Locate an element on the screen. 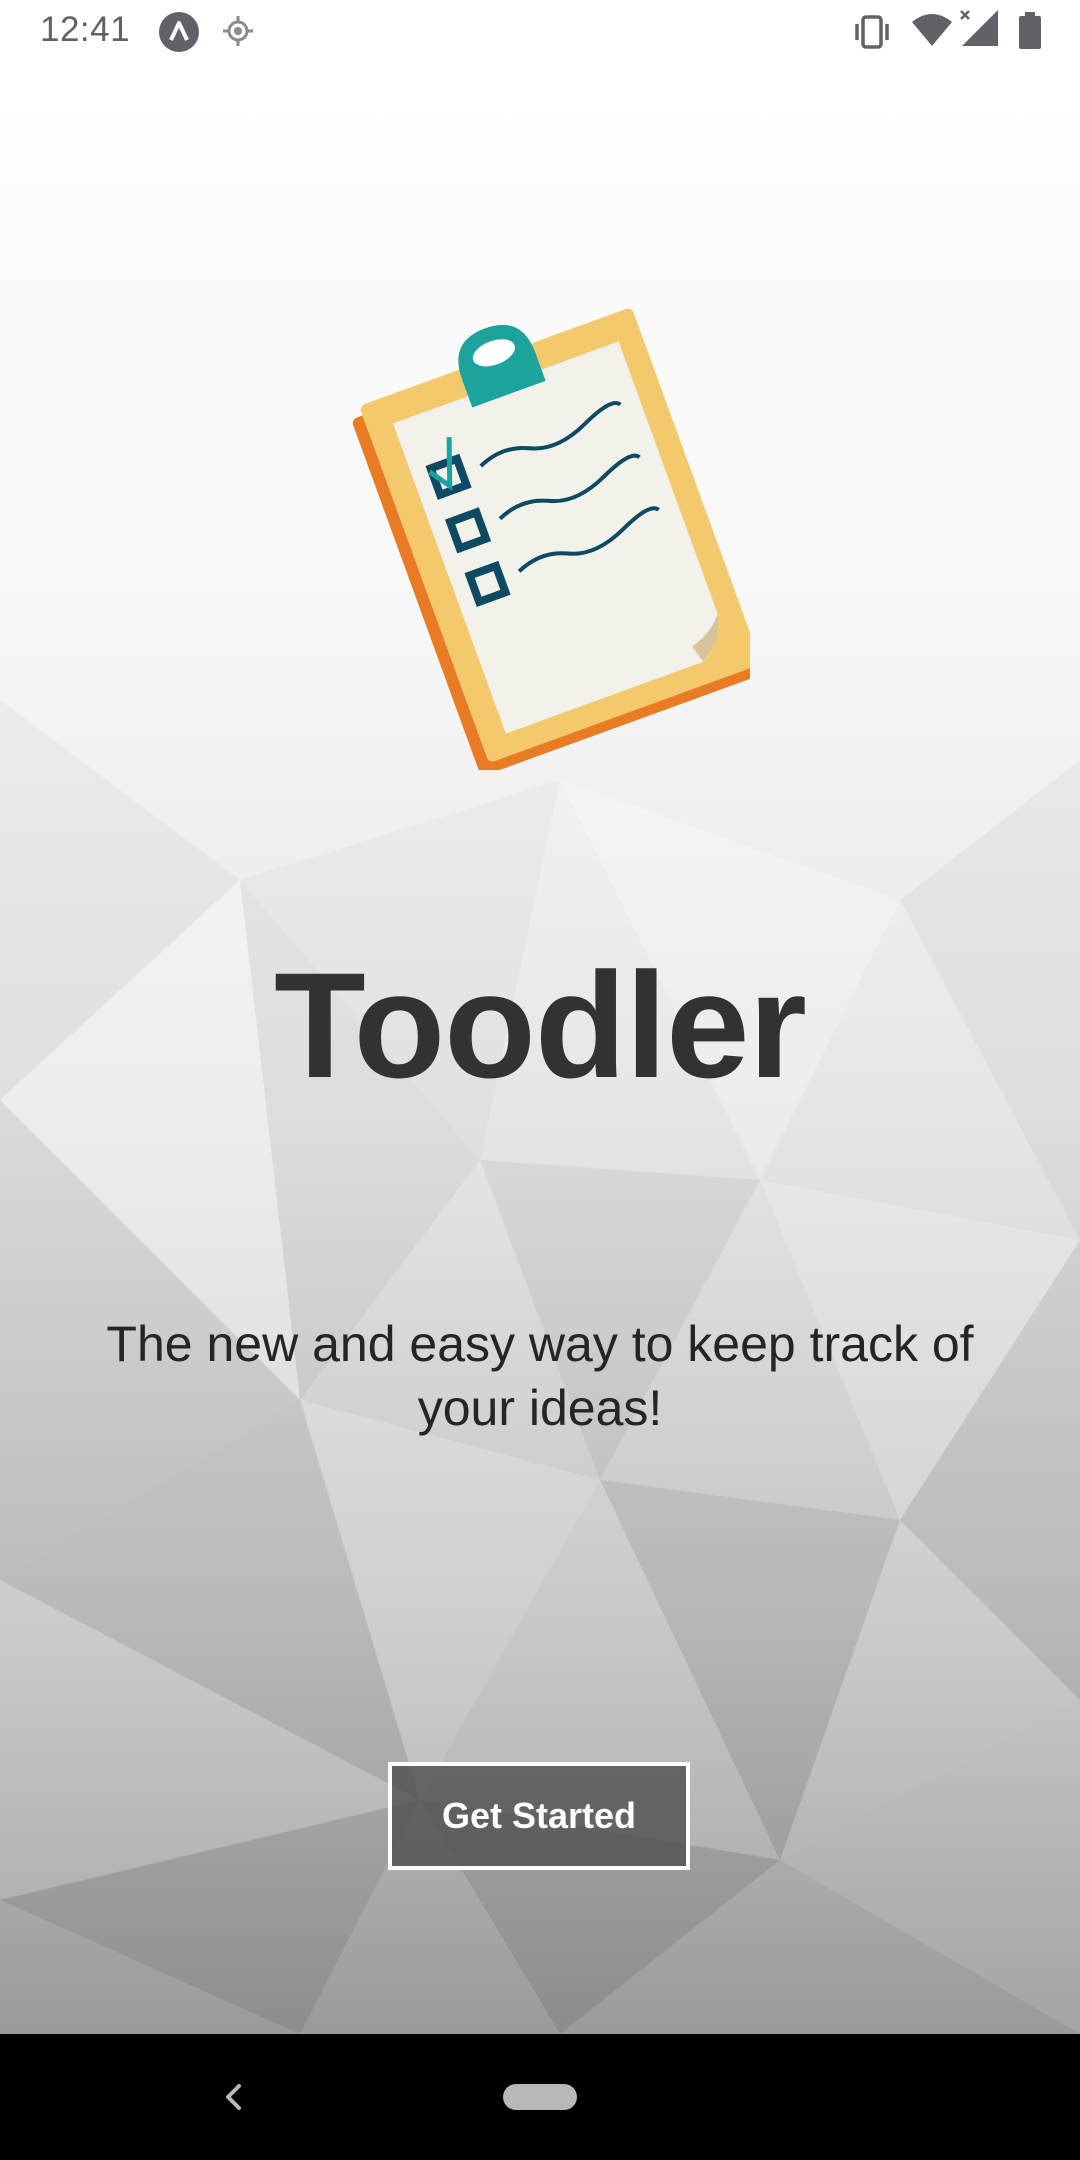  clipboard-checklist-icon is located at coordinates (551, 539).